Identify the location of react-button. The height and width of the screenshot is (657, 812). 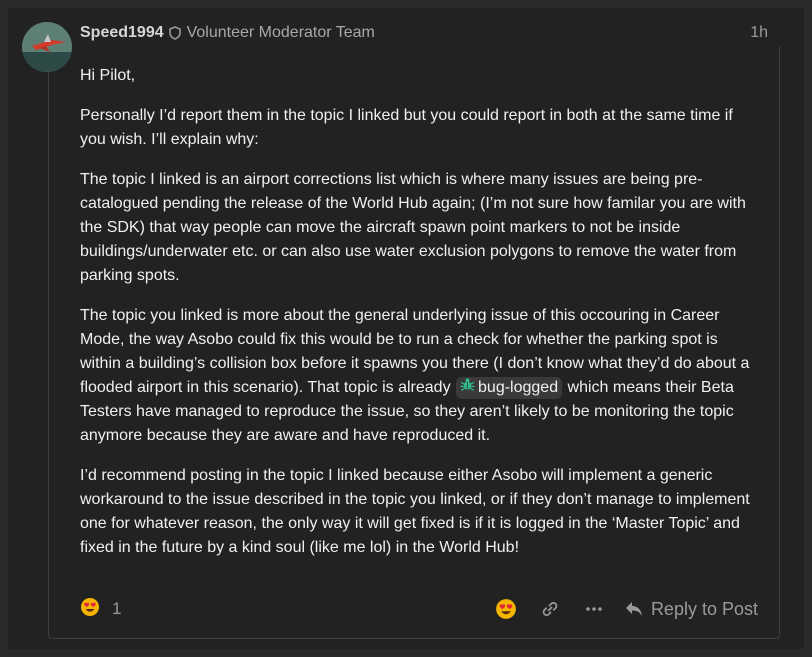
(506, 609).